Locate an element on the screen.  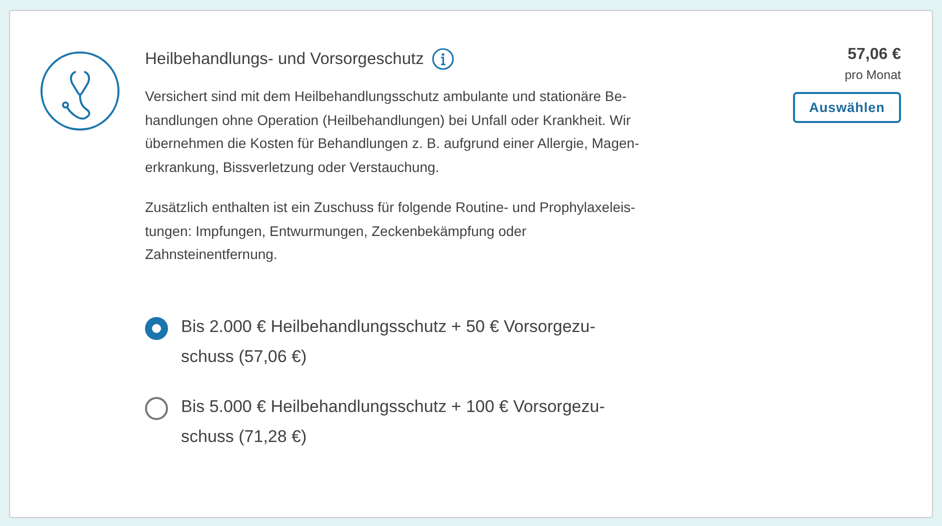
description-text: Zusätzlich enthalten ist ein Zuschuss für folgende Routine- und Prophylaxeleis- tungen: Impfungen, Entwurmungen, Zeckenbekämpfung oder Zahnsteinentfernung. is located at coordinates (390, 231).